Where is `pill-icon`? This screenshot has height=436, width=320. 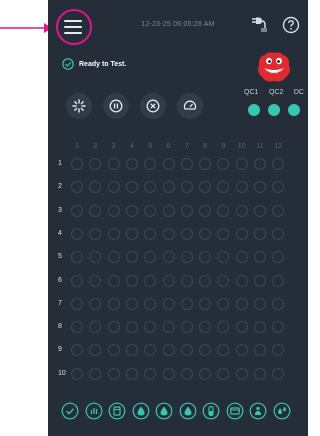 pill-icon is located at coordinates (211, 411).